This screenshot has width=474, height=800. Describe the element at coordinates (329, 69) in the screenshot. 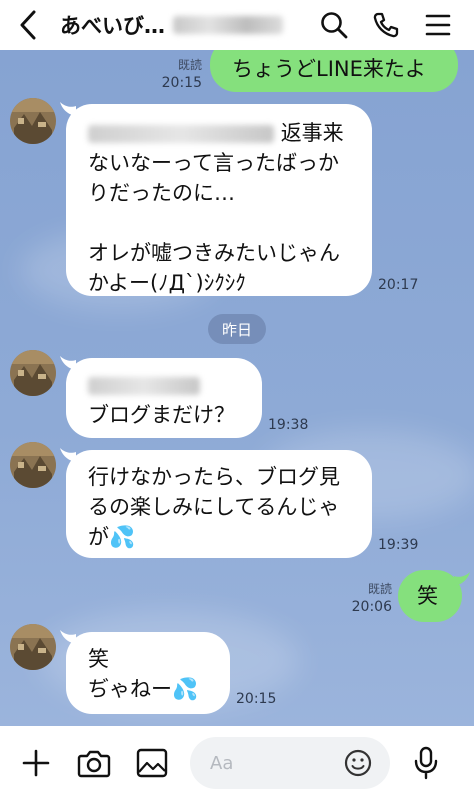

I see `message-line: ちょうどLINE来たよ` at that location.